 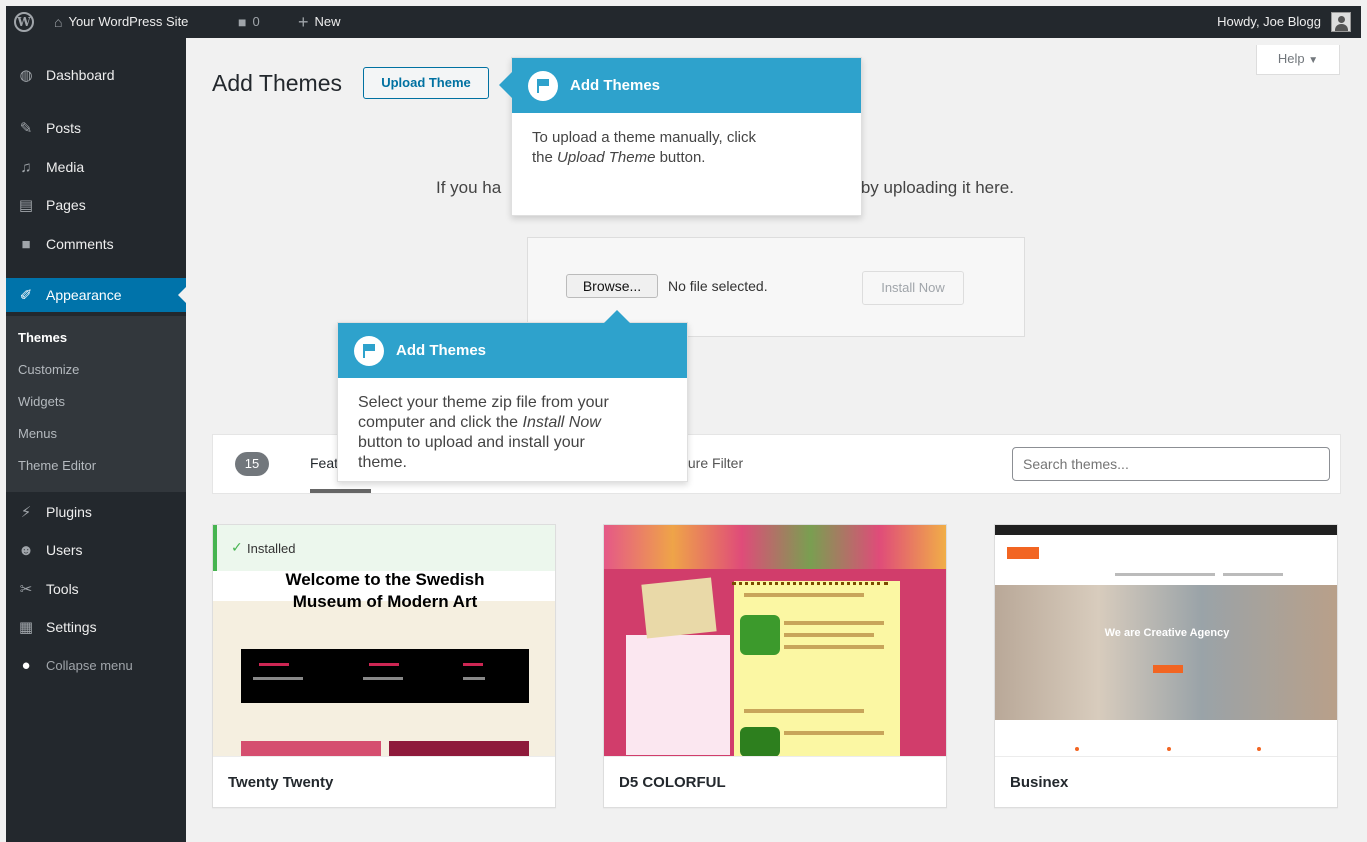 What do you see at coordinates (96, 75) in the screenshot?
I see `sidebar-item-dashboard: ◍ Dashboard` at bounding box center [96, 75].